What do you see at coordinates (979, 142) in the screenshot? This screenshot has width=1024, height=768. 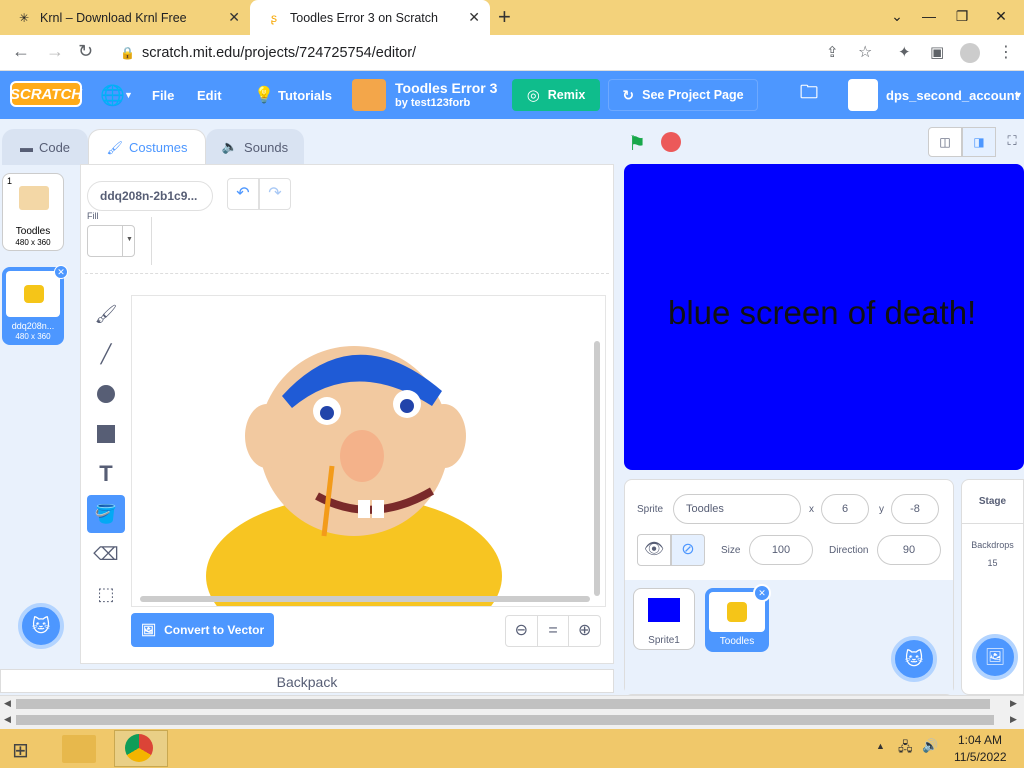 I see `normal-stage-icon: ◨` at bounding box center [979, 142].